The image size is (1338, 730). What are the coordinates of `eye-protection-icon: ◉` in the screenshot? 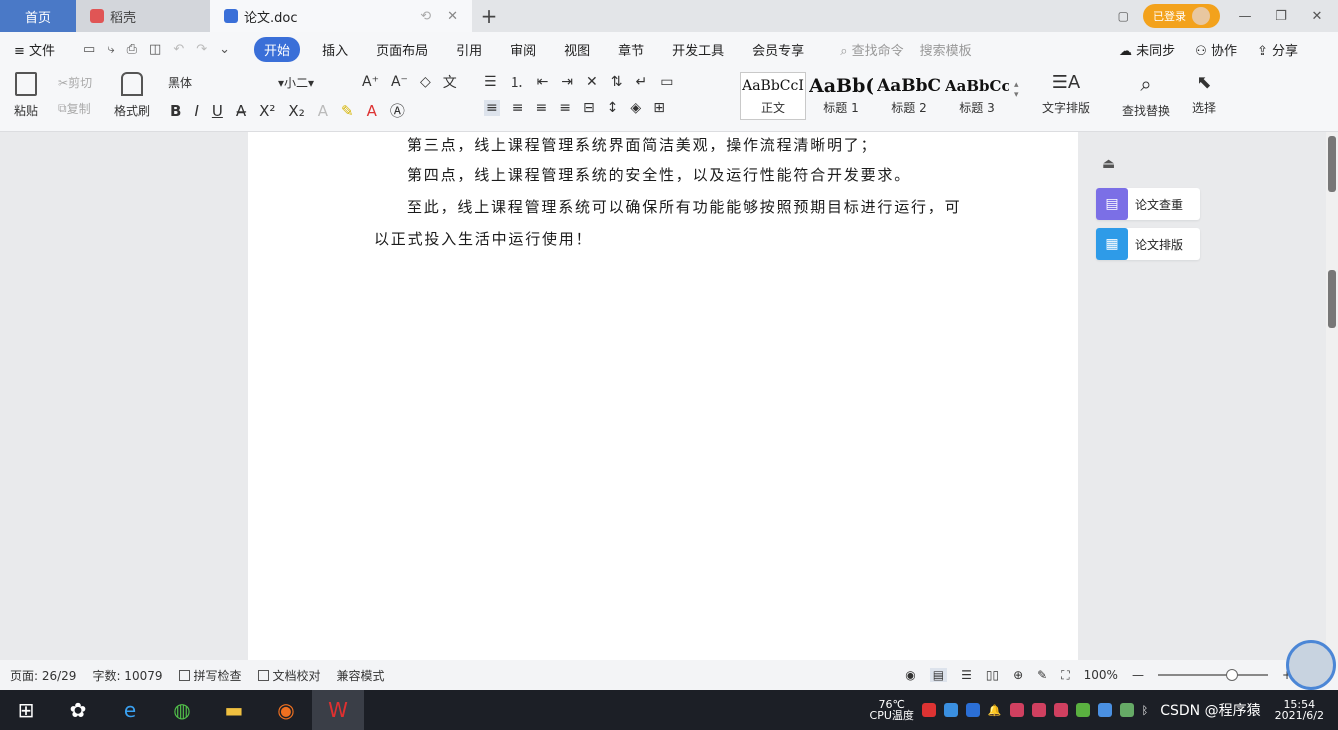 It's located at (910, 675).